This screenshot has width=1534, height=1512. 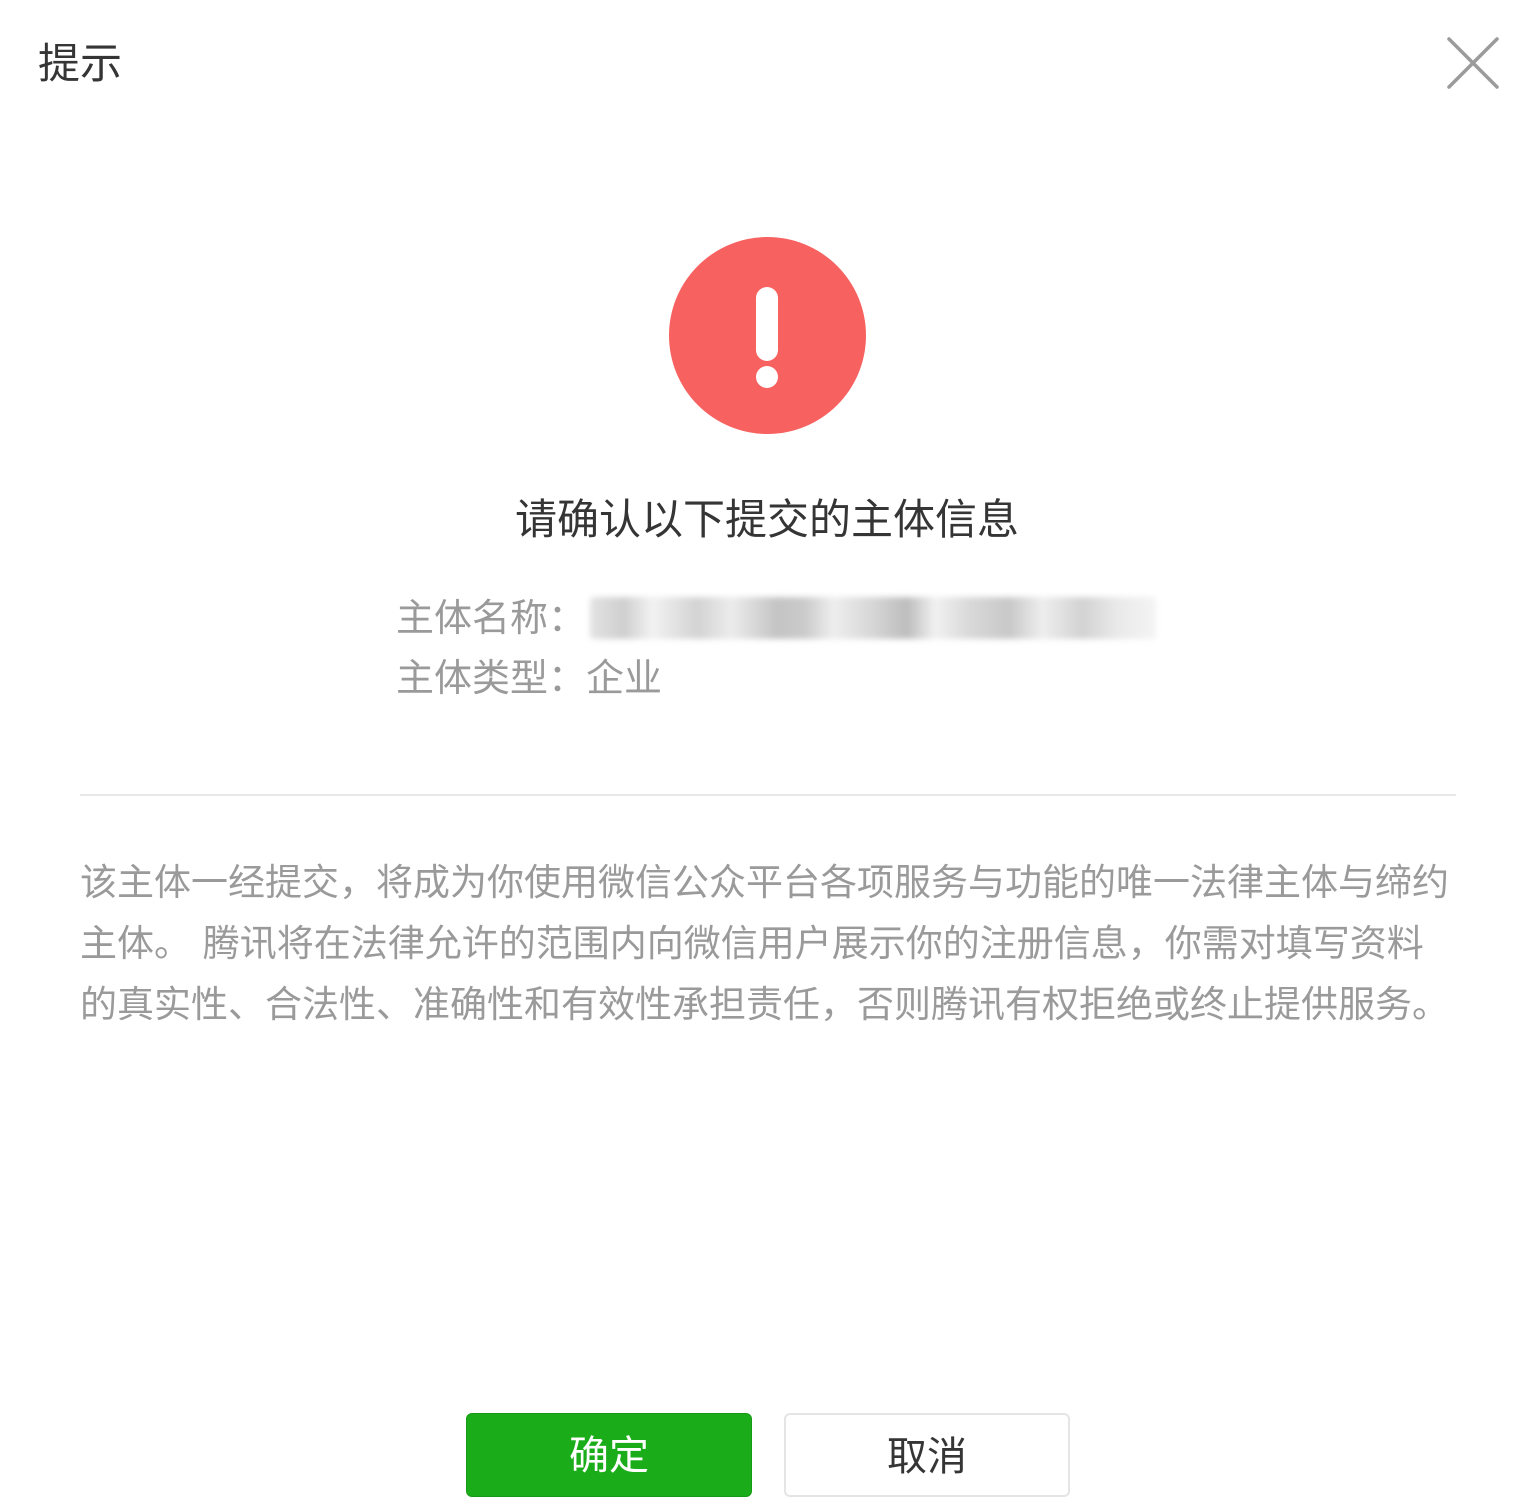 What do you see at coordinates (846, 678) in the screenshot?
I see `entity-type-row: 主体类型： 企业` at bounding box center [846, 678].